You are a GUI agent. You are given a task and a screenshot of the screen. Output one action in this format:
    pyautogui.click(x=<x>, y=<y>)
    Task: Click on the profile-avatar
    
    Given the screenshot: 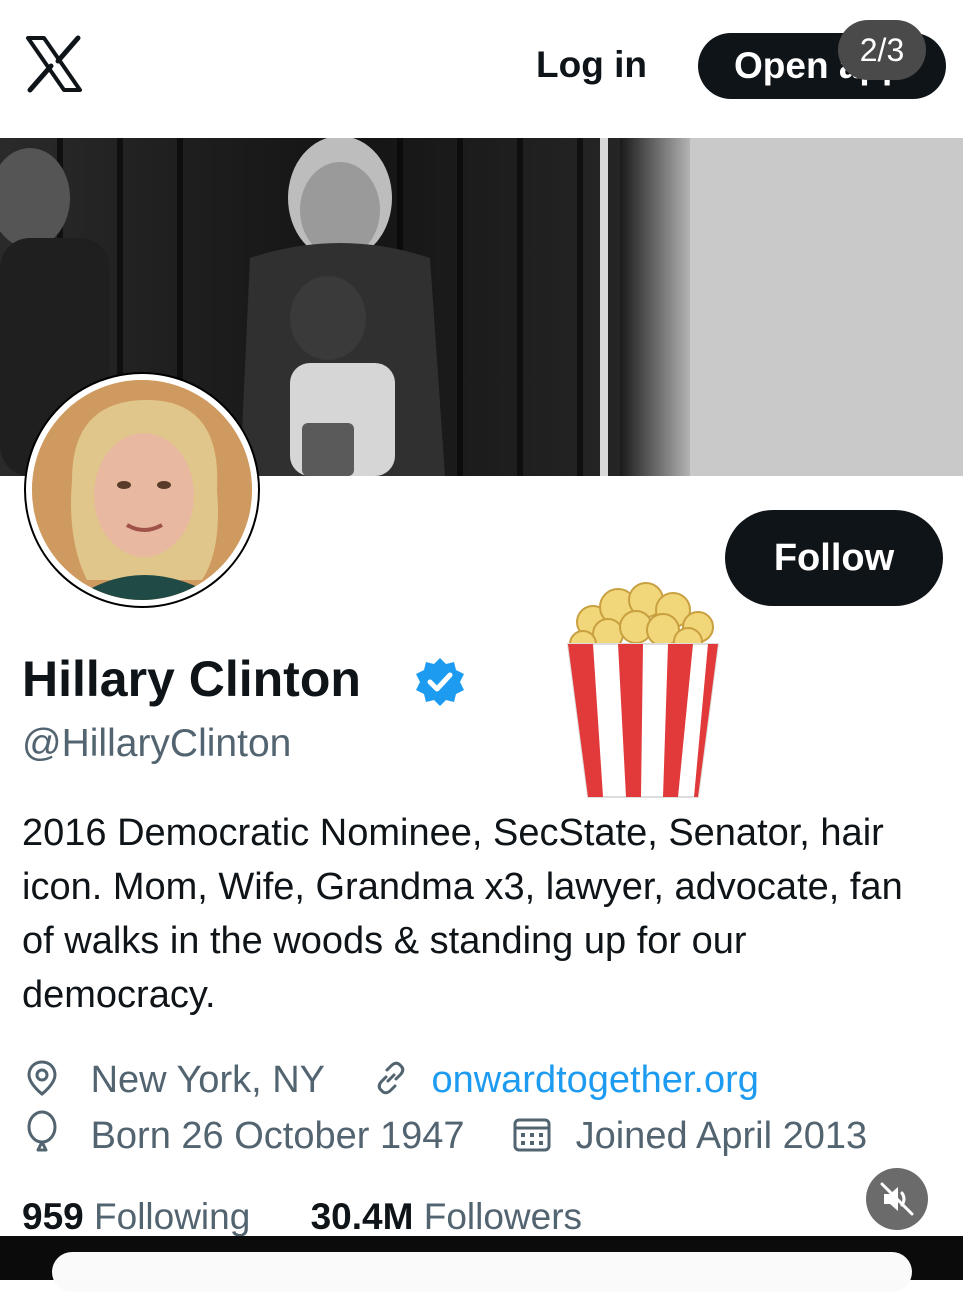 What is the action you would take?
    pyautogui.click(x=142, y=490)
    